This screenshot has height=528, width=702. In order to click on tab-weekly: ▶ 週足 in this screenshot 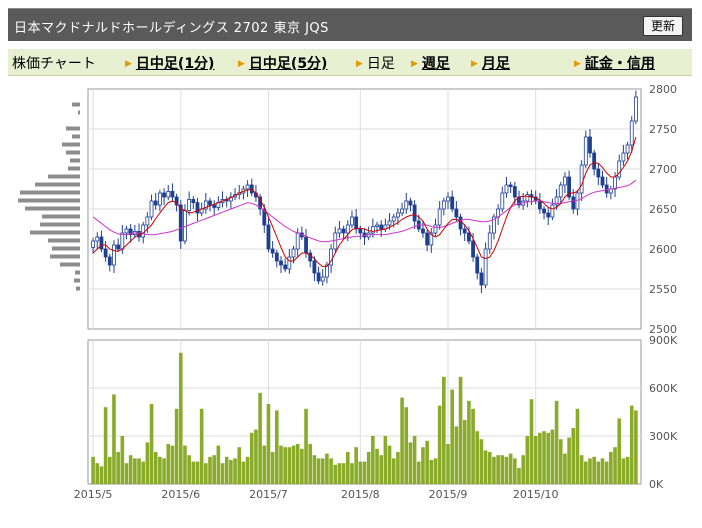, I will do `click(430, 63)`.